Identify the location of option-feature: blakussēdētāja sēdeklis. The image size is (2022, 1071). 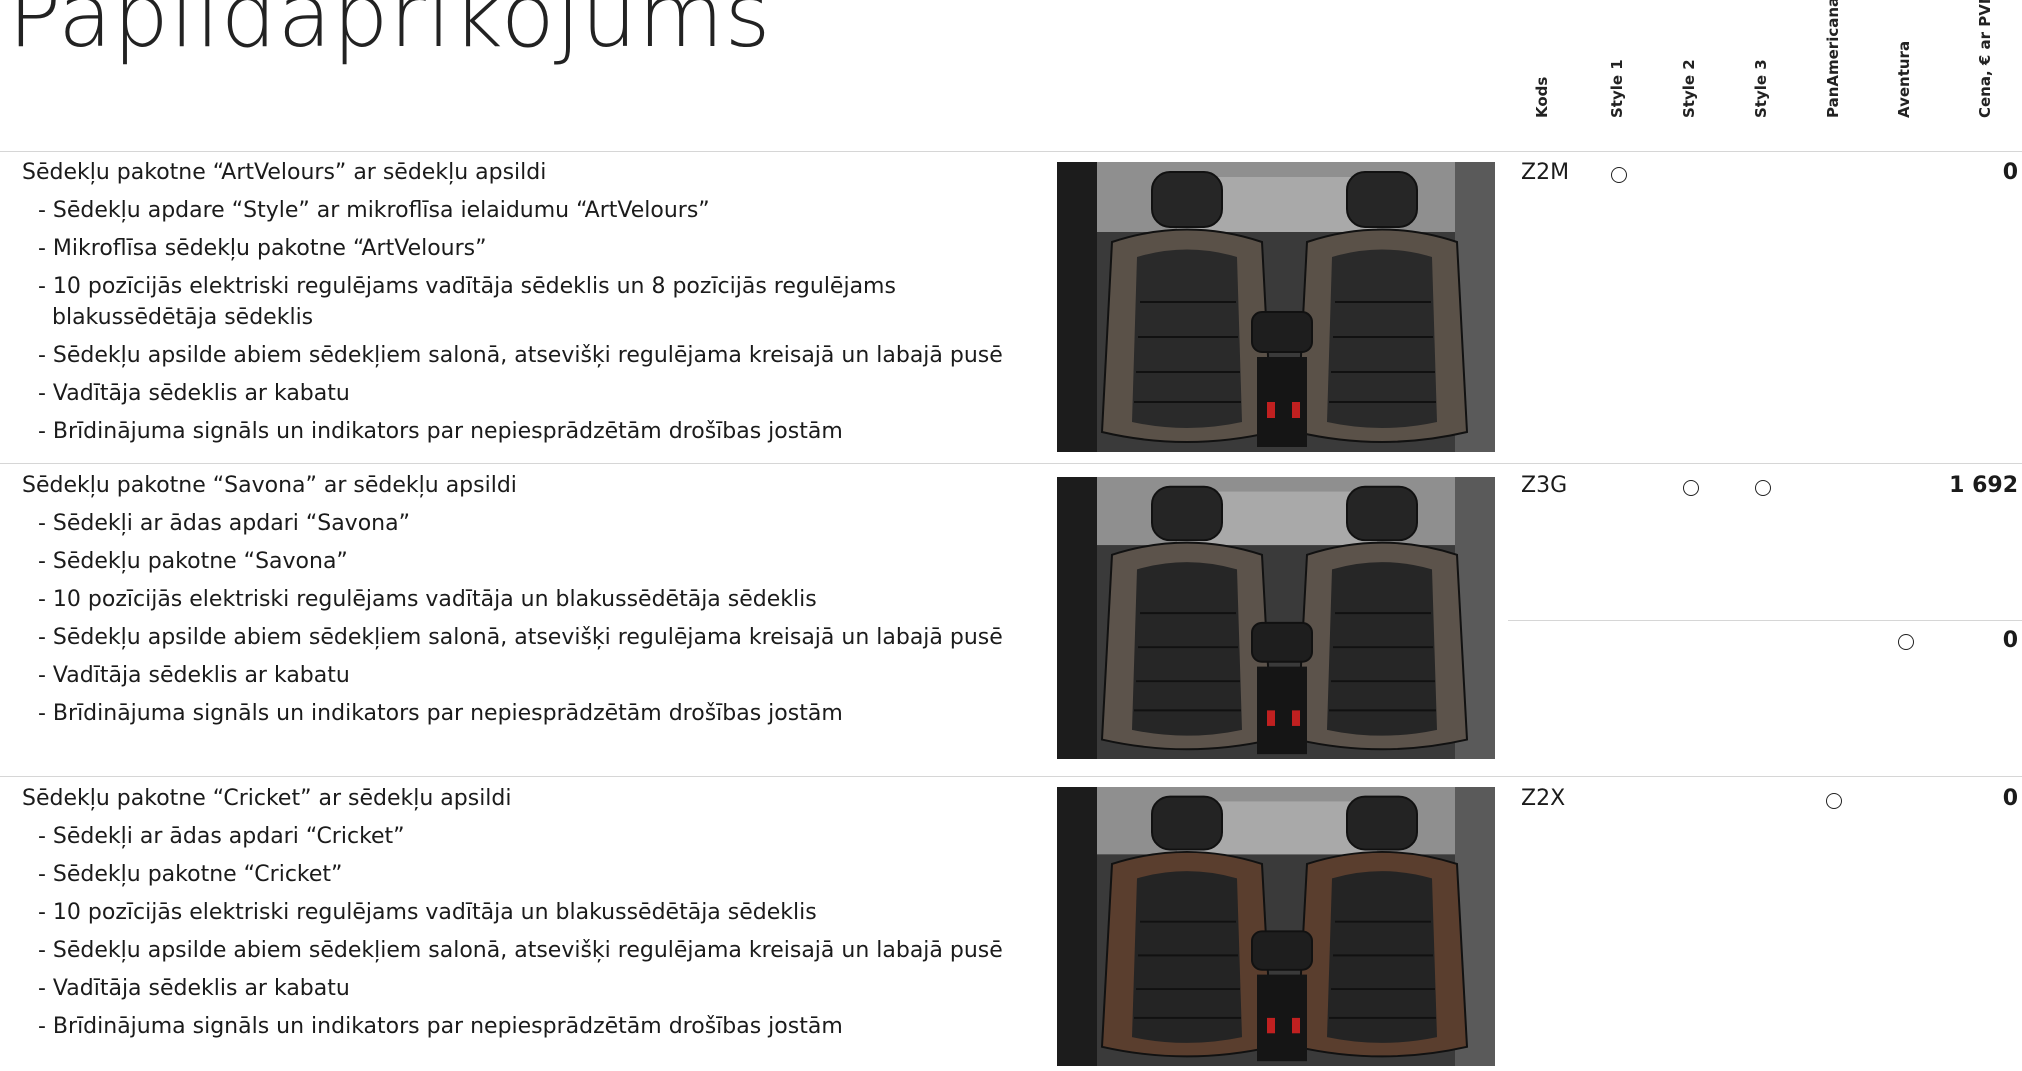
(183, 317).